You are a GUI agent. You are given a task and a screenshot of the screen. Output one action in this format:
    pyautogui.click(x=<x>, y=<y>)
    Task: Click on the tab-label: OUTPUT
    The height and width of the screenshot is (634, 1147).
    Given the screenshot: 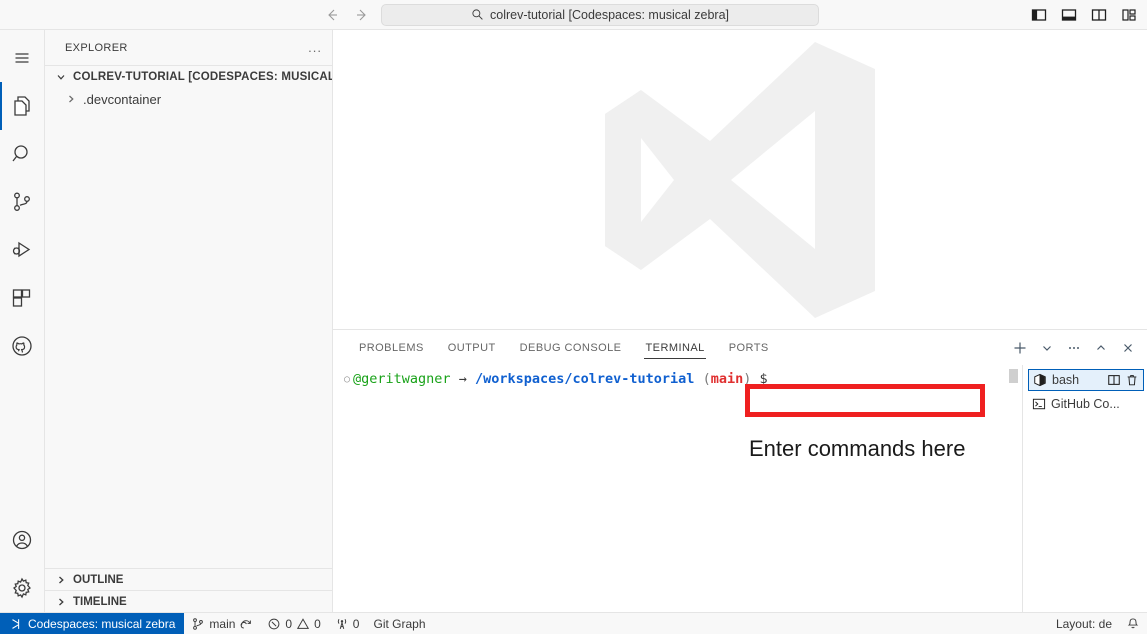 What is the action you would take?
    pyautogui.click(x=471, y=347)
    